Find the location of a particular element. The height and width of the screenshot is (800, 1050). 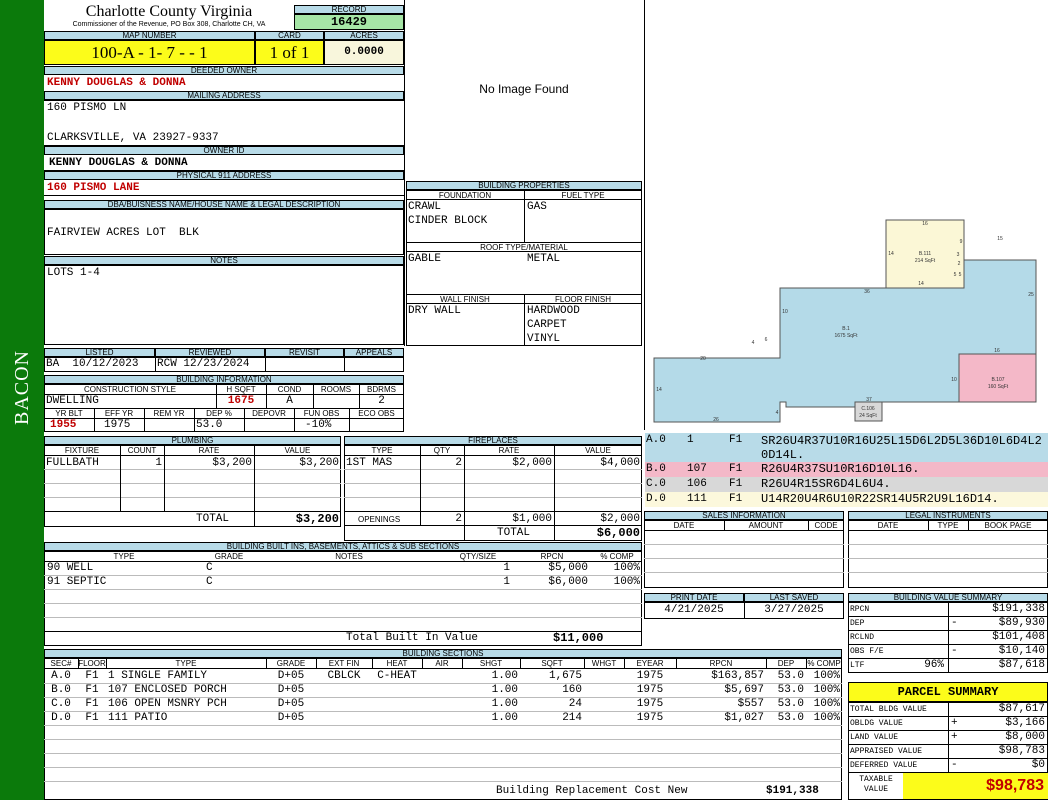

value-summary-amount: $10,140 is located at coordinates (1021, 651).